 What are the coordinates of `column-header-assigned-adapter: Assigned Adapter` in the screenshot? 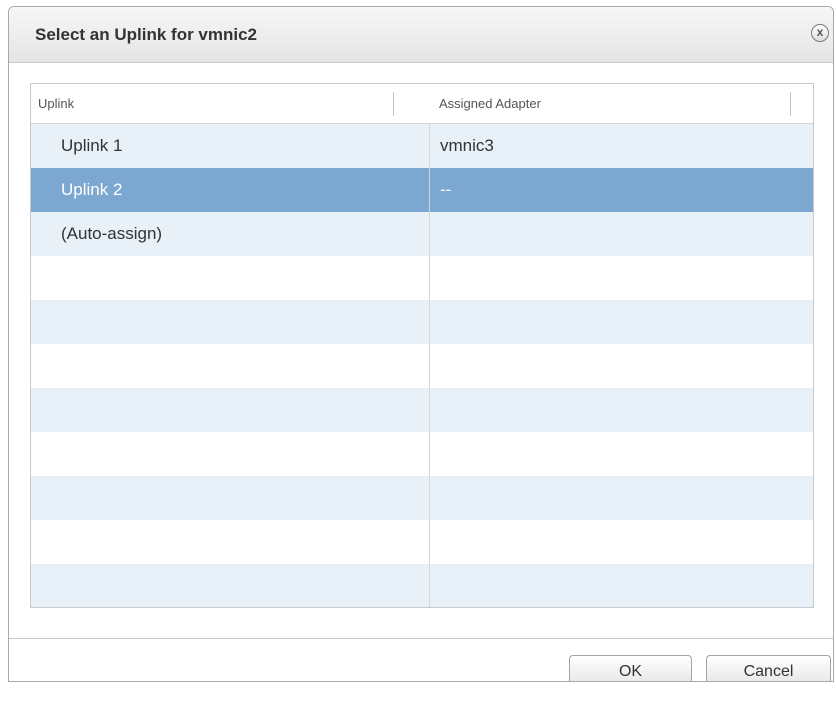 It's located at (621, 104).